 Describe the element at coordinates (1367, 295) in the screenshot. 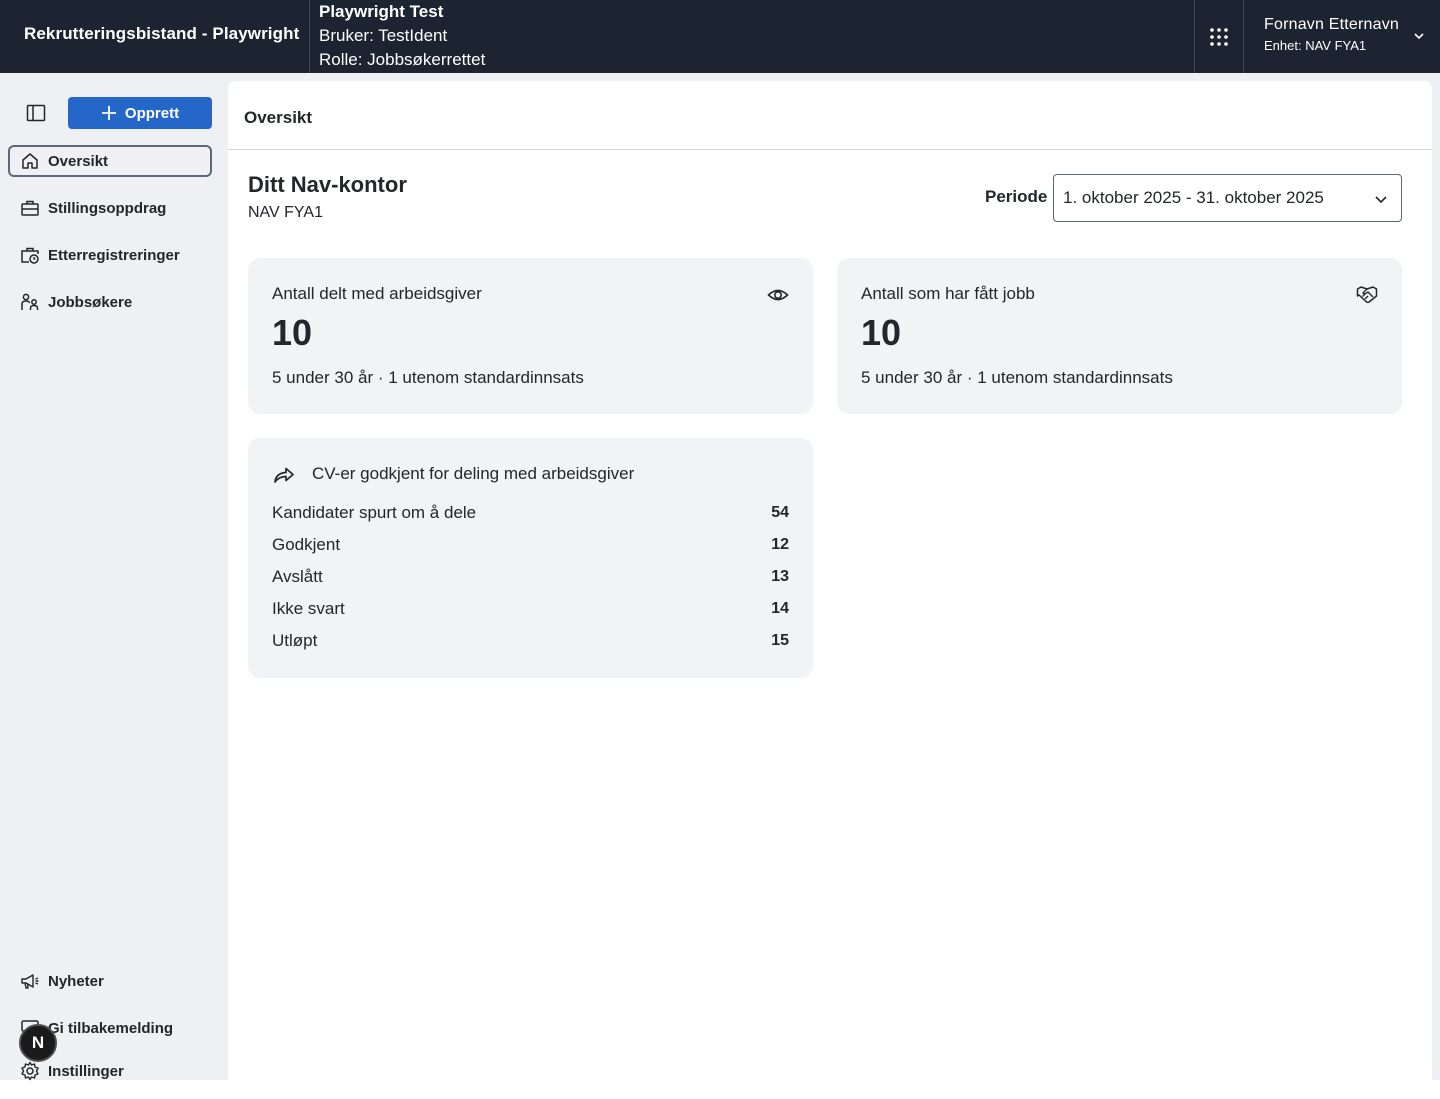

I see `handshake-icon` at that location.